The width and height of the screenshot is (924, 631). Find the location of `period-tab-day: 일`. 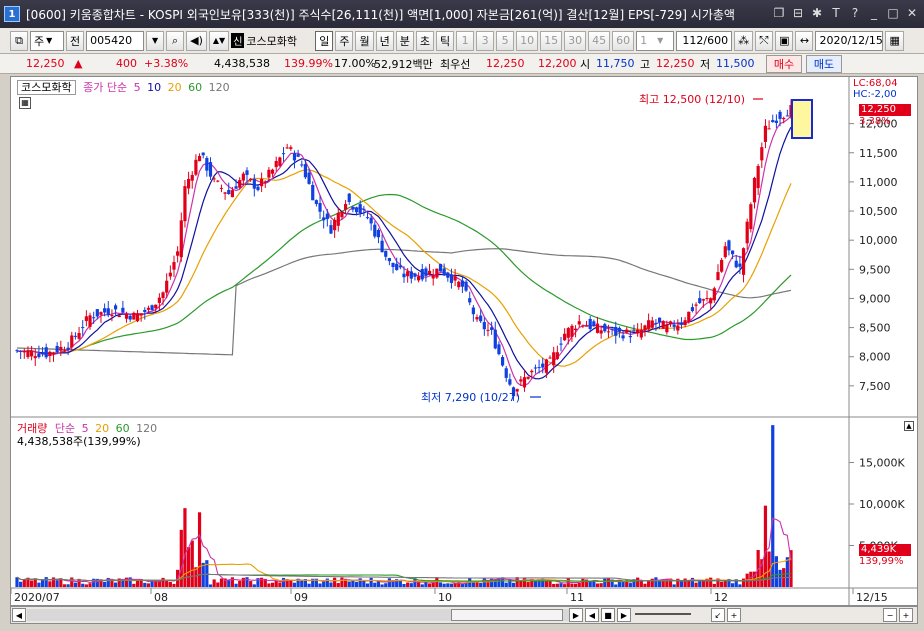

period-tab-day: 일 is located at coordinates (324, 40).